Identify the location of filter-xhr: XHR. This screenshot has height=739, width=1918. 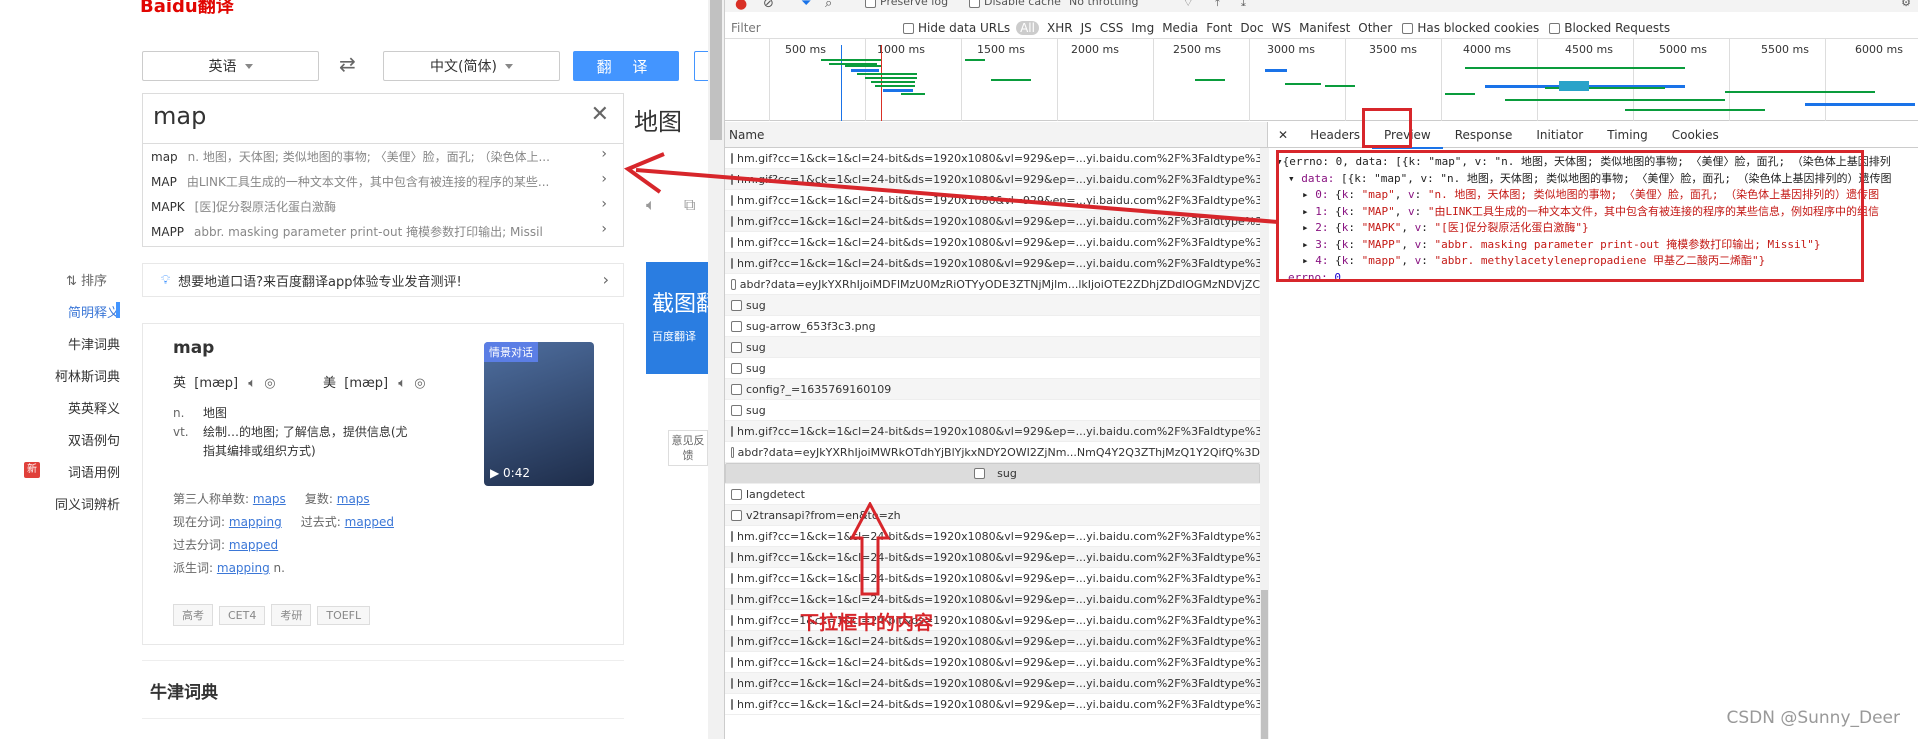
(1060, 28).